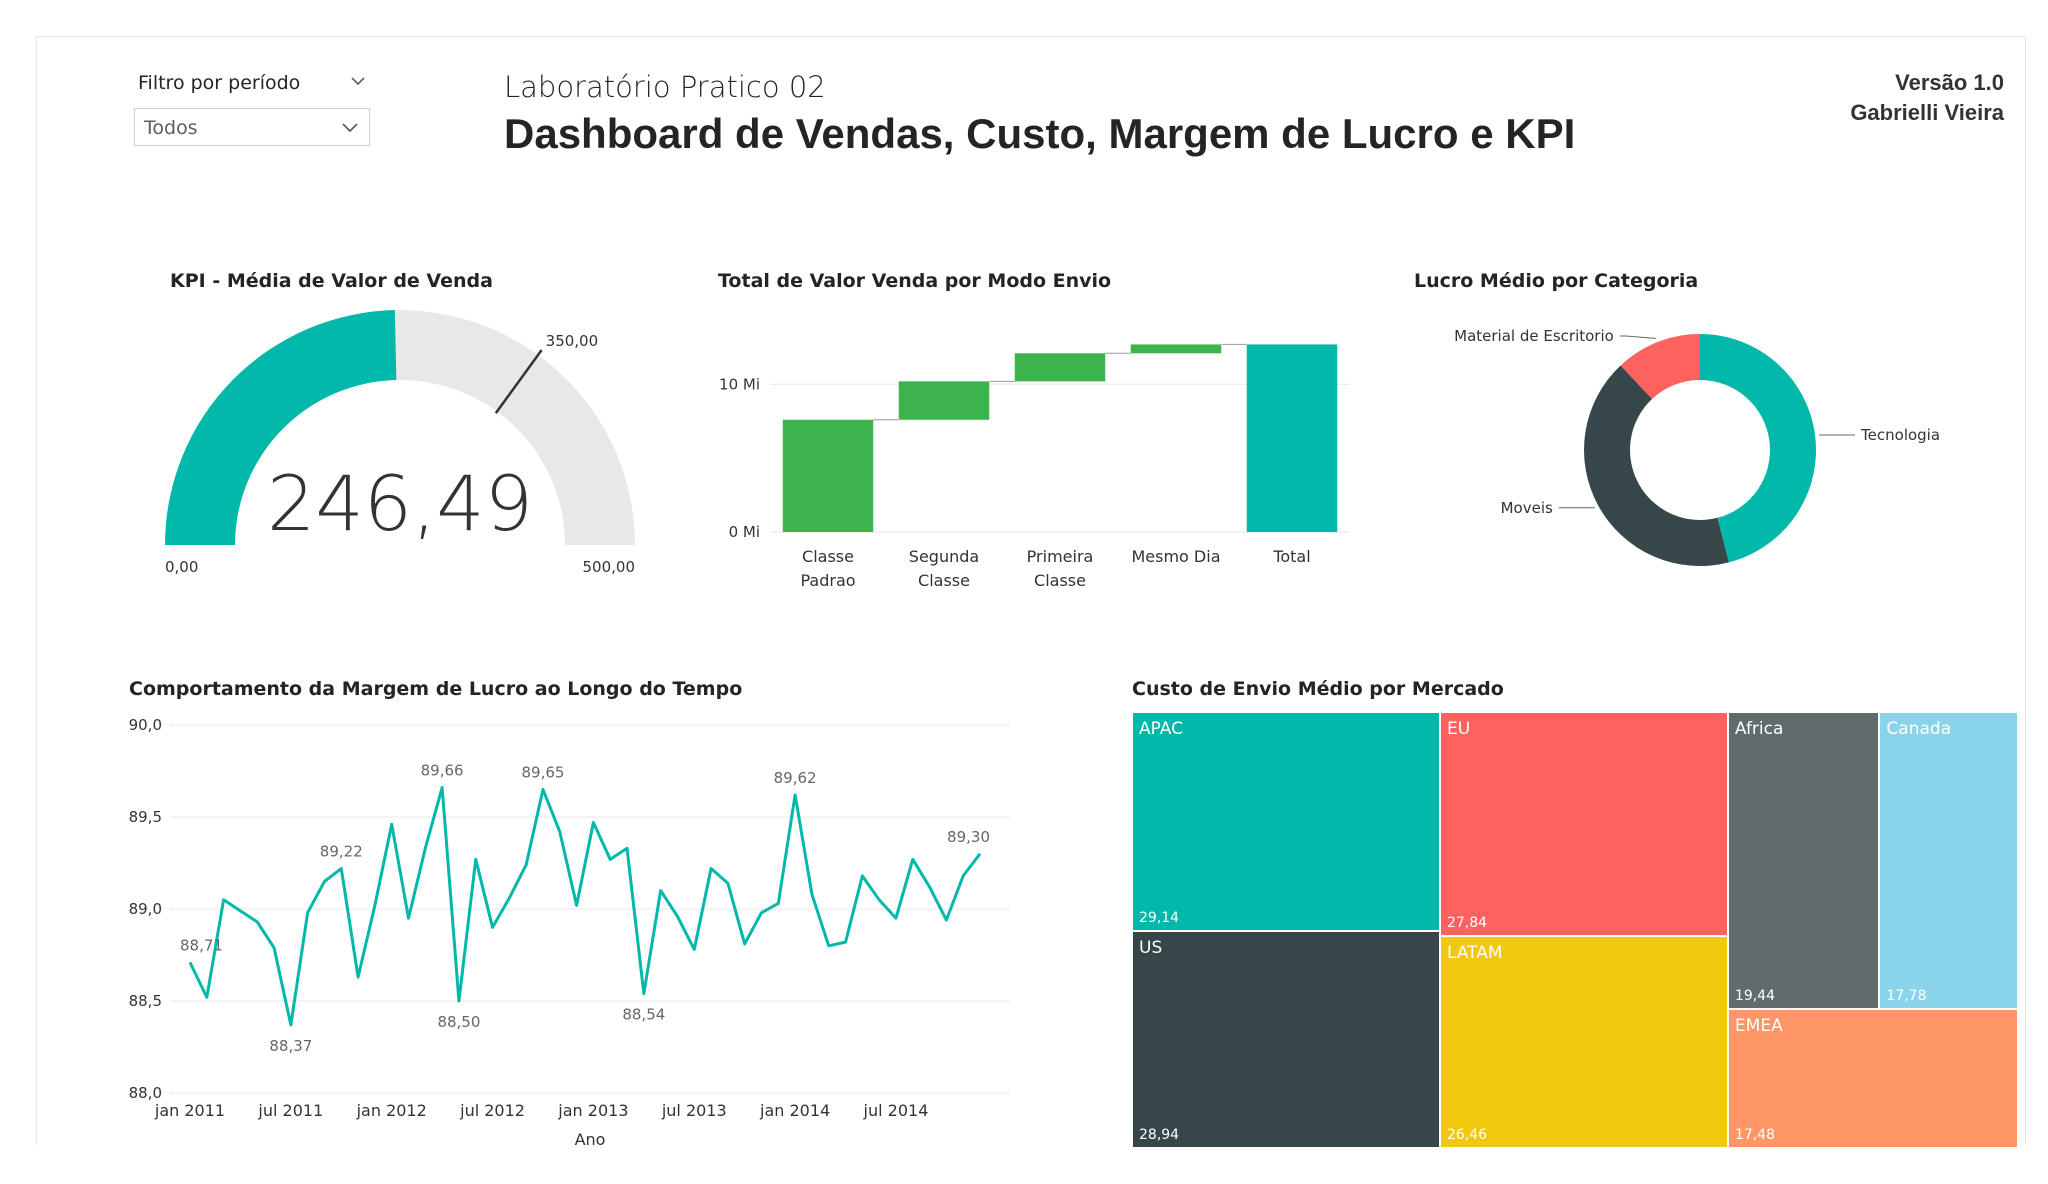 This screenshot has width=2048, height=1184. I want to click on line-data-label: 89,30, so click(968, 837).